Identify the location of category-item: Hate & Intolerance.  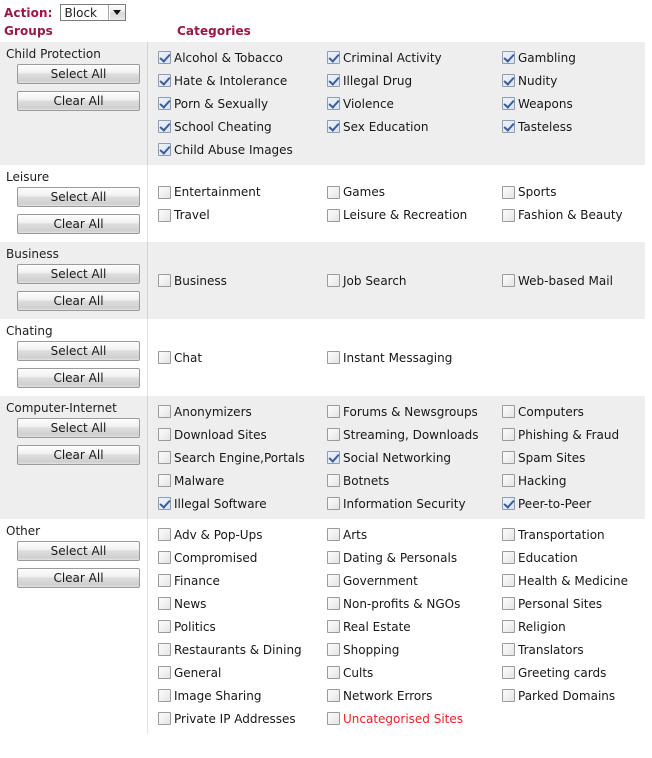
(236, 81).